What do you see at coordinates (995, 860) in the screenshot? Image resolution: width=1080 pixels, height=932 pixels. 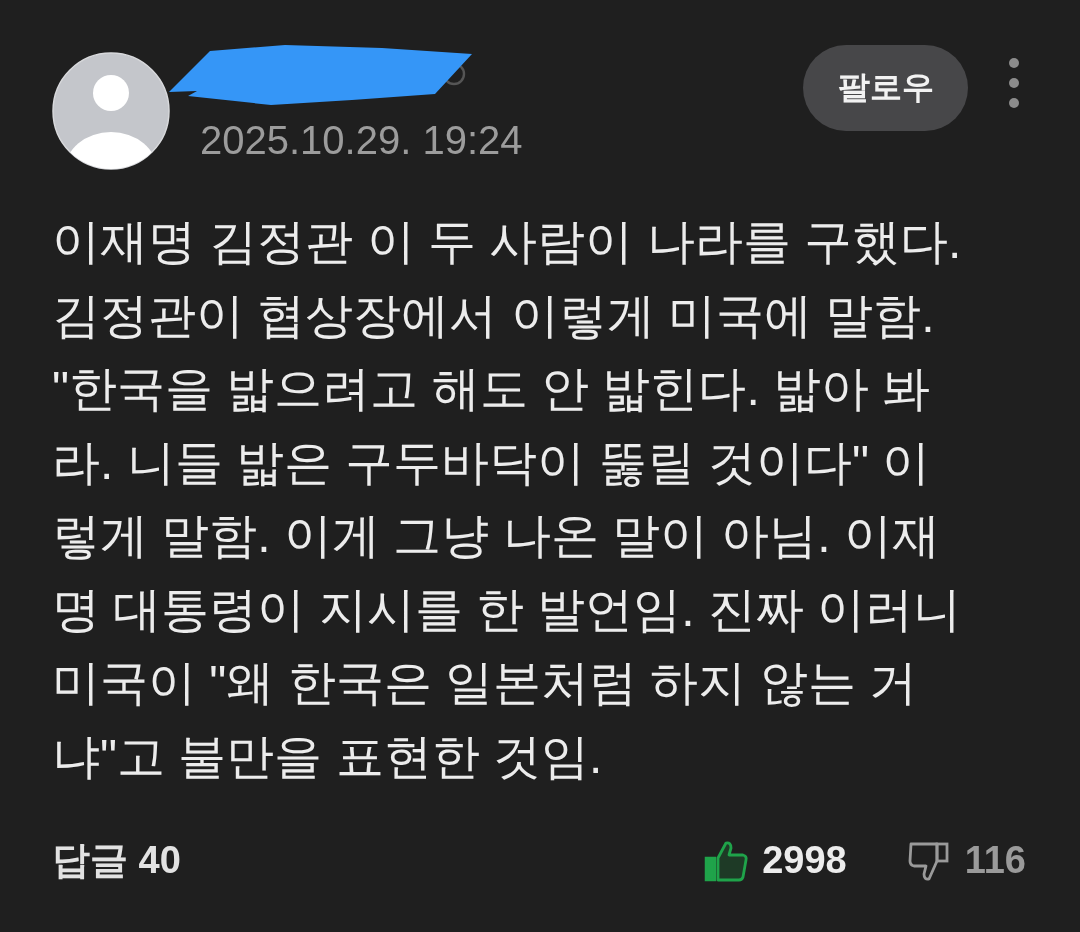 I see `reaction-count: 116` at bounding box center [995, 860].